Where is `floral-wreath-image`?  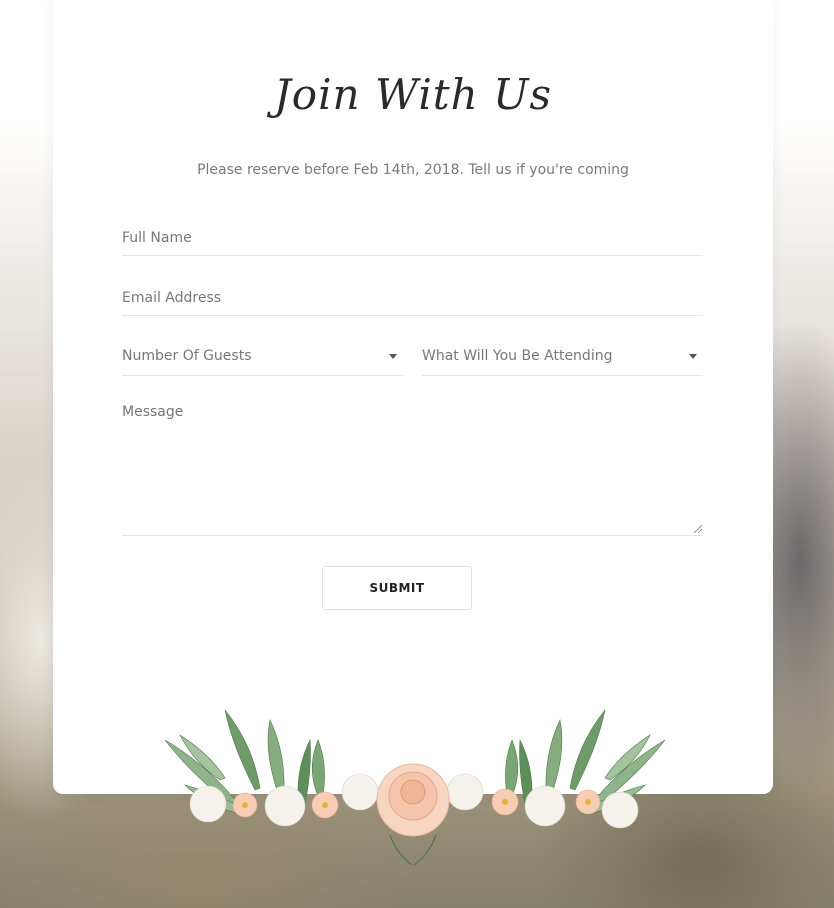
floral-wreath-image is located at coordinates (415, 787).